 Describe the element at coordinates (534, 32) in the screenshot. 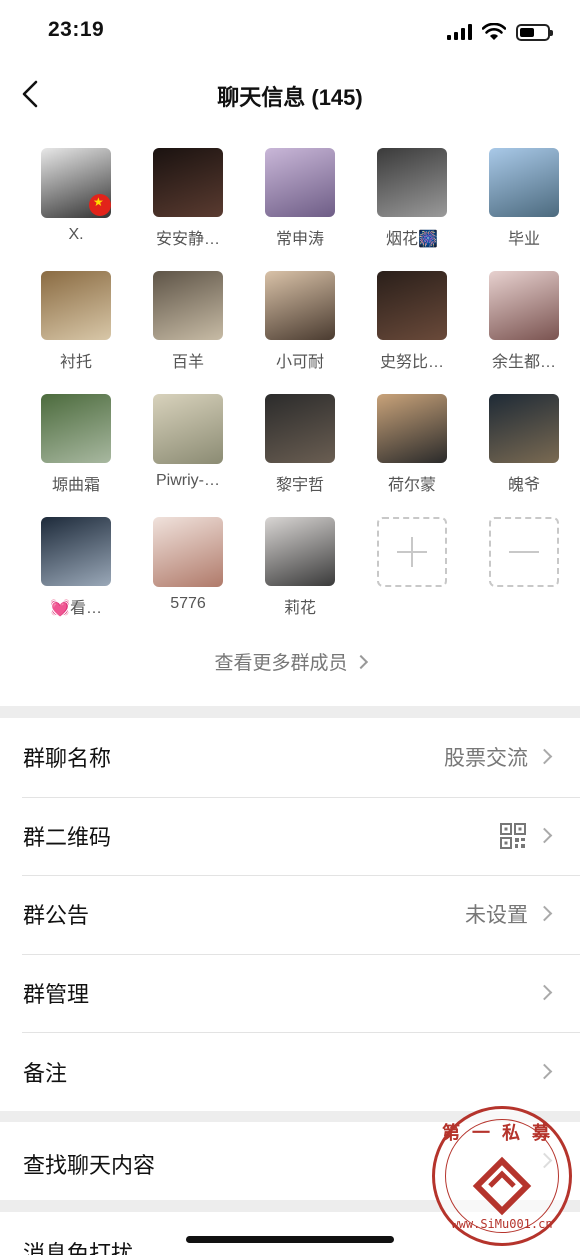

I see `battery-icon` at that location.